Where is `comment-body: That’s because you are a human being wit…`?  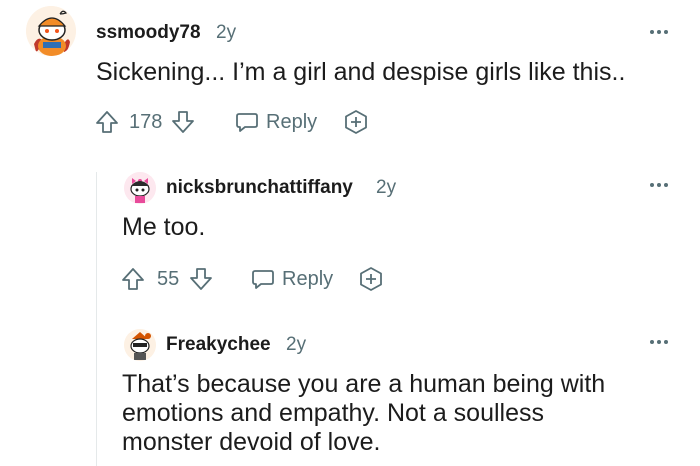
comment-body: That’s because you are a human being wit… is located at coordinates (363, 413).